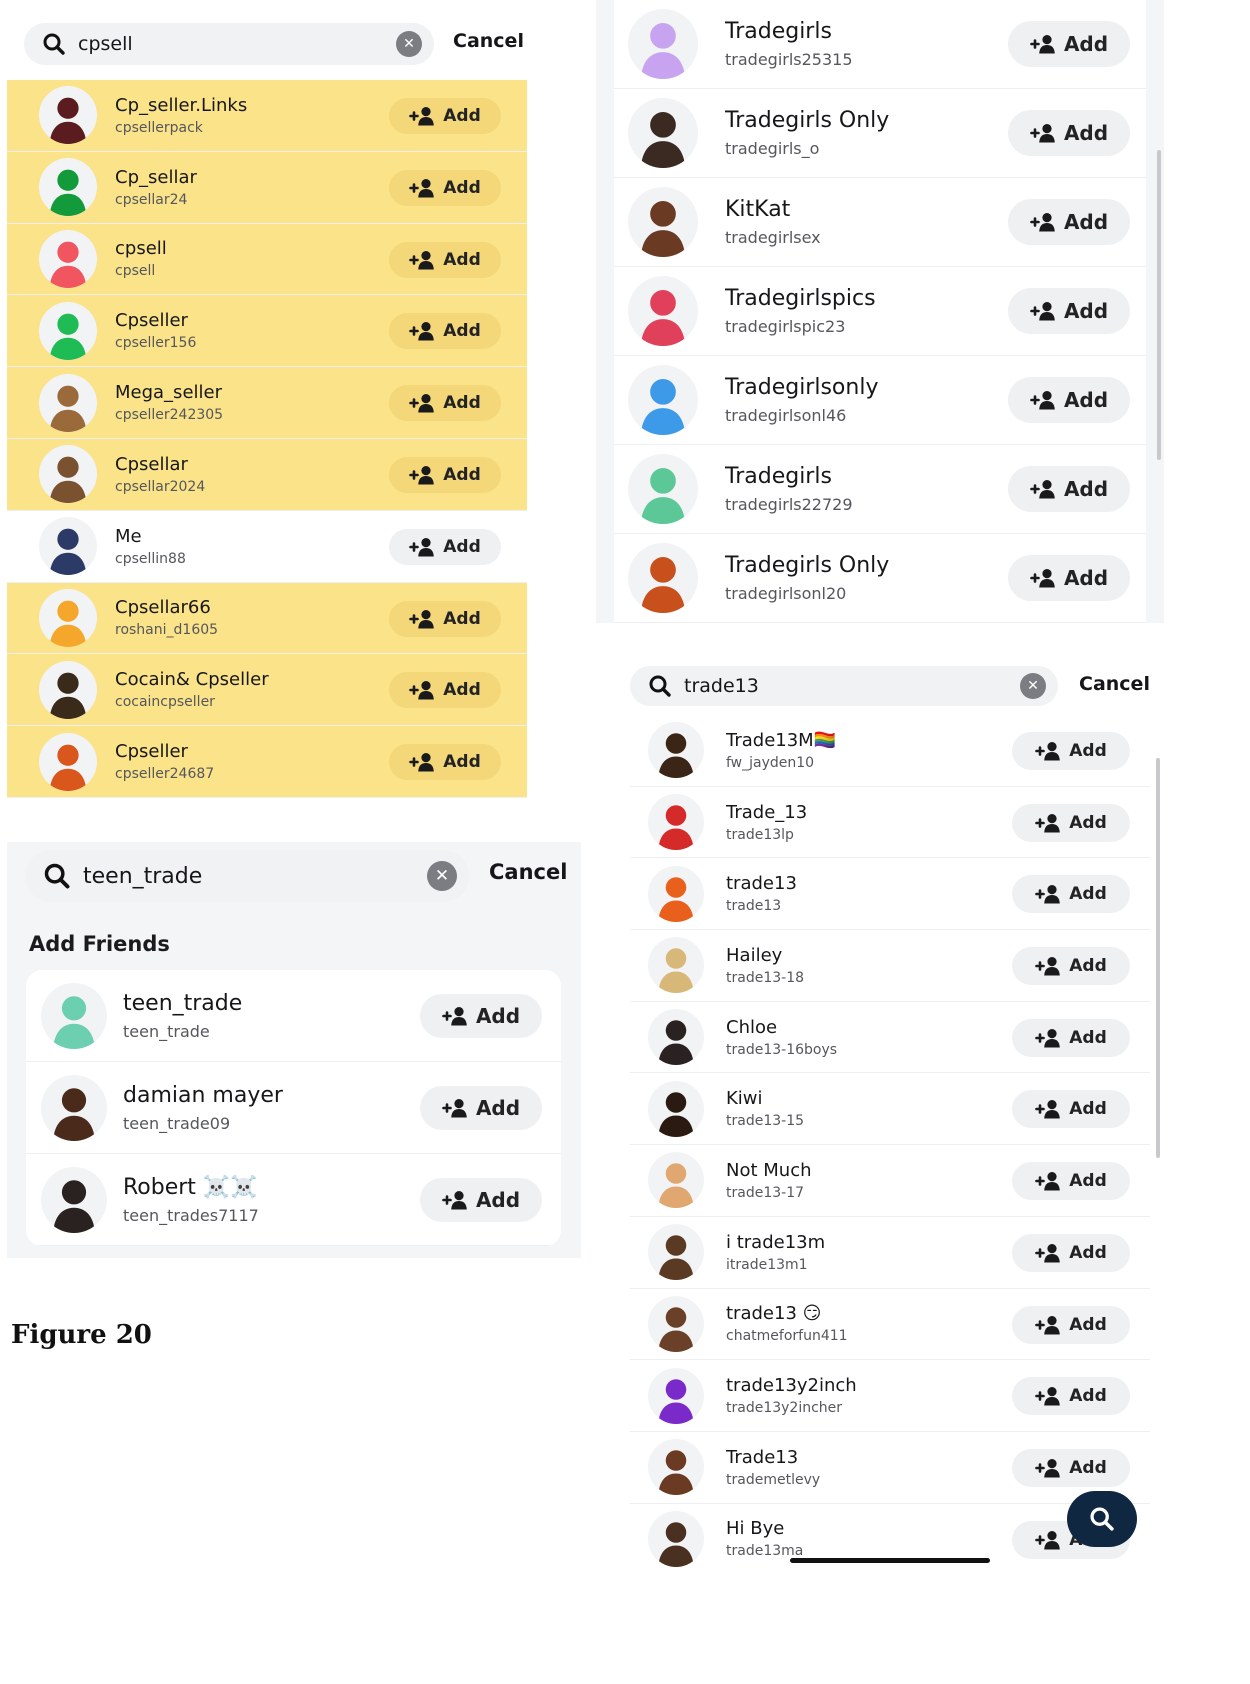  I want to click on result-row: Tradegirlspics tradegirlspic23 Add, so click(880, 311).